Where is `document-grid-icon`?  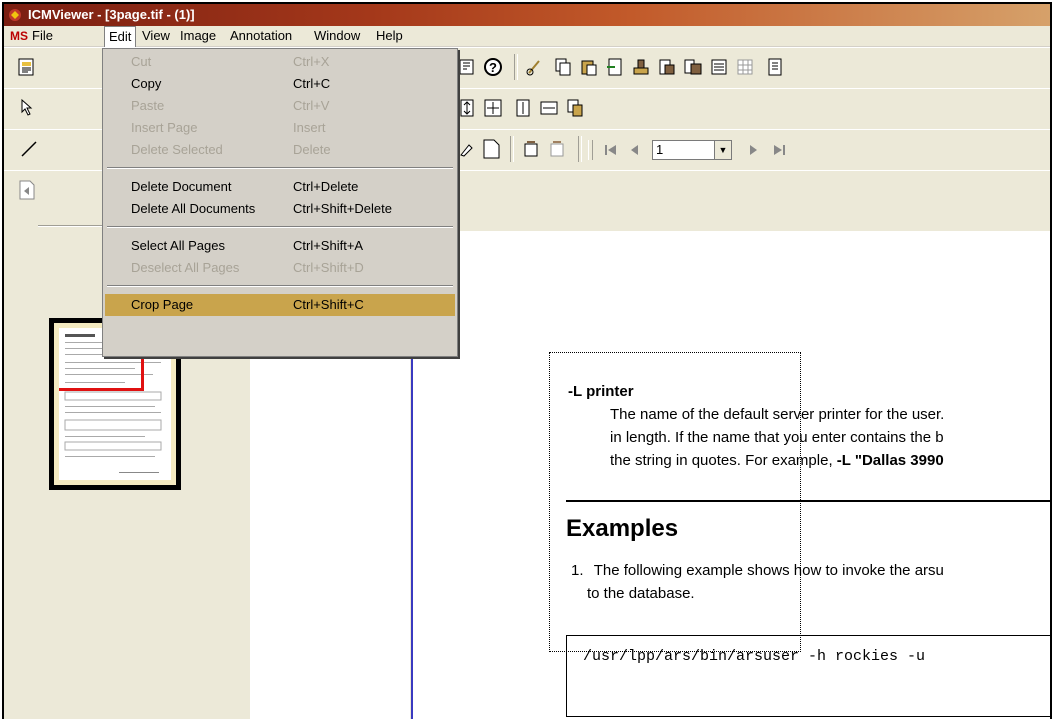
document-grid-icon is located at coordinates (745, 67).